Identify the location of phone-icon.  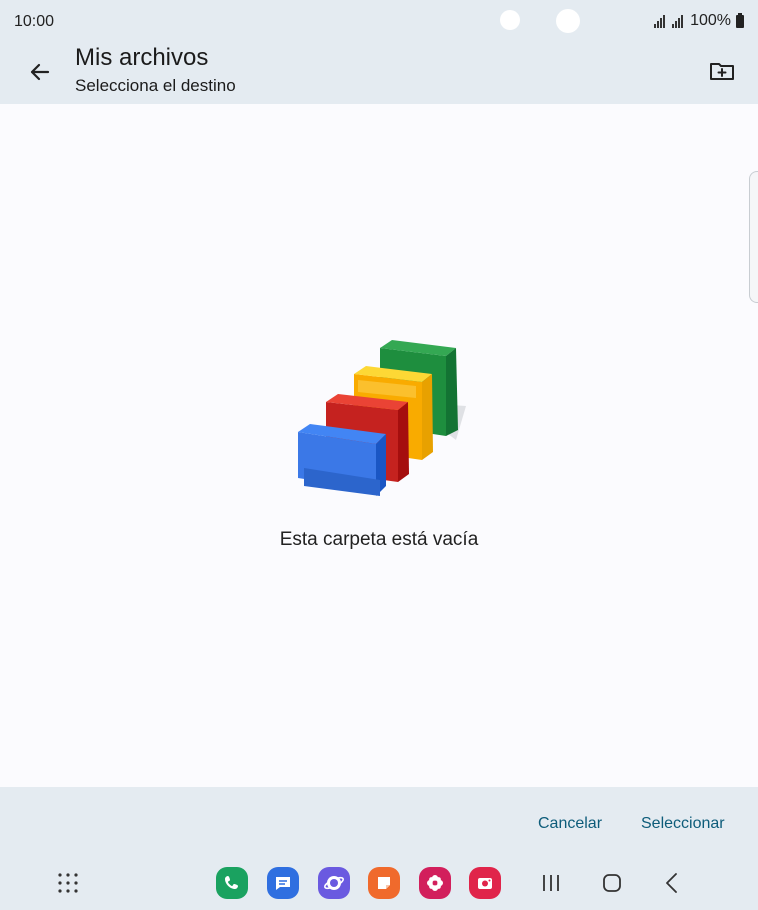
(231, 882).